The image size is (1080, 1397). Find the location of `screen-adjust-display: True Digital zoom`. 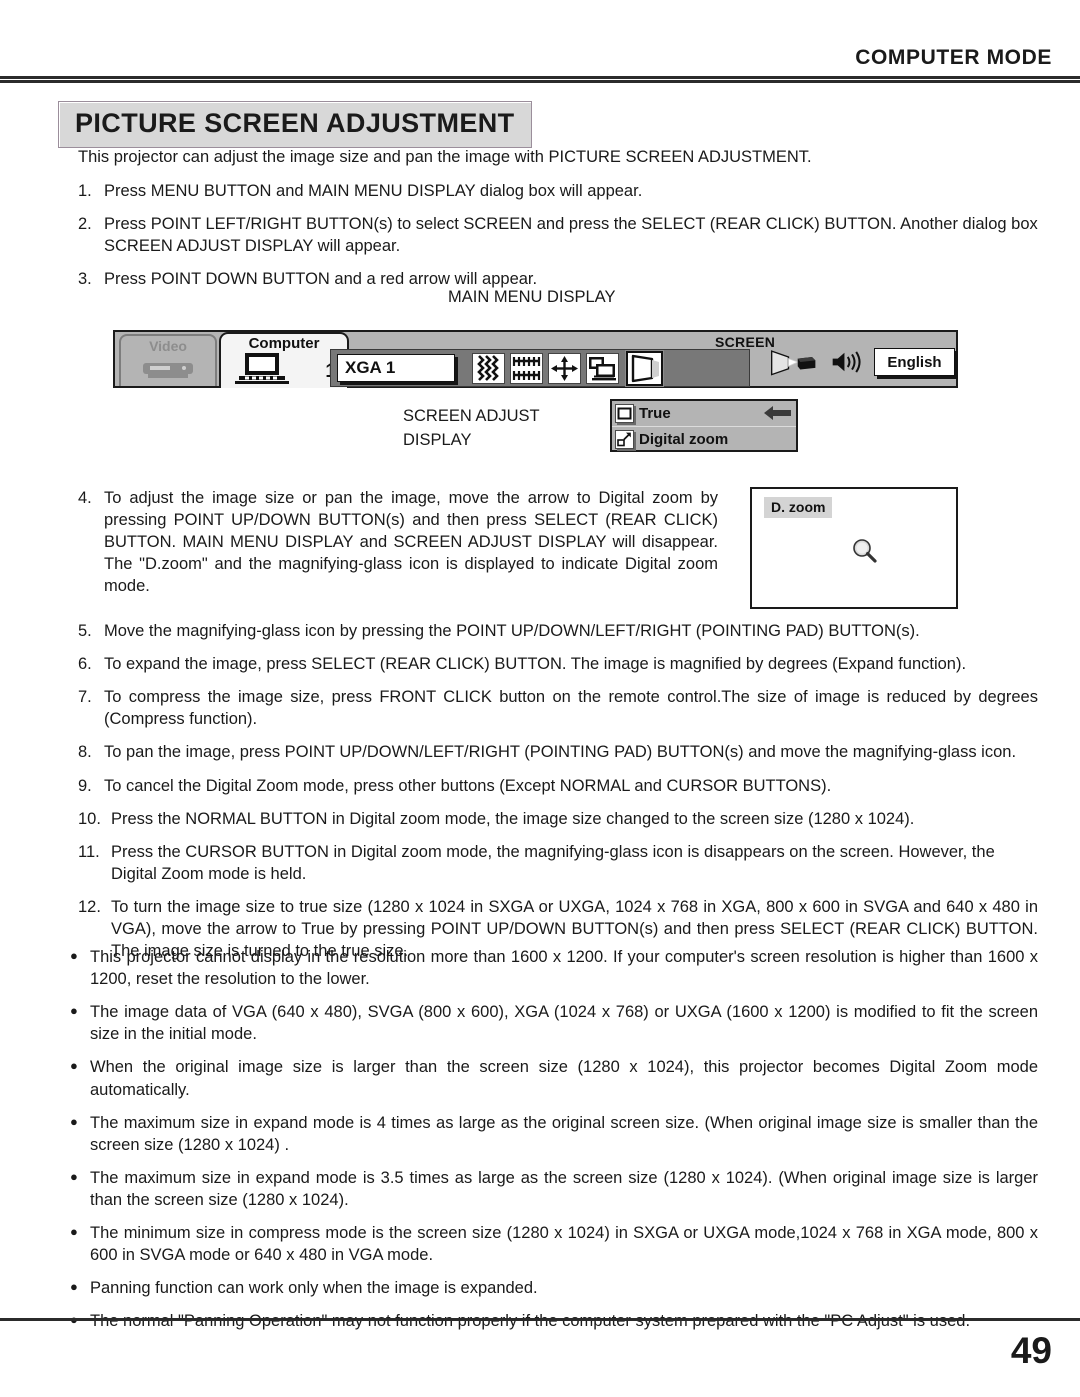

screen-adjust-display: True Digital zoom is located at coordinates (704, 425).